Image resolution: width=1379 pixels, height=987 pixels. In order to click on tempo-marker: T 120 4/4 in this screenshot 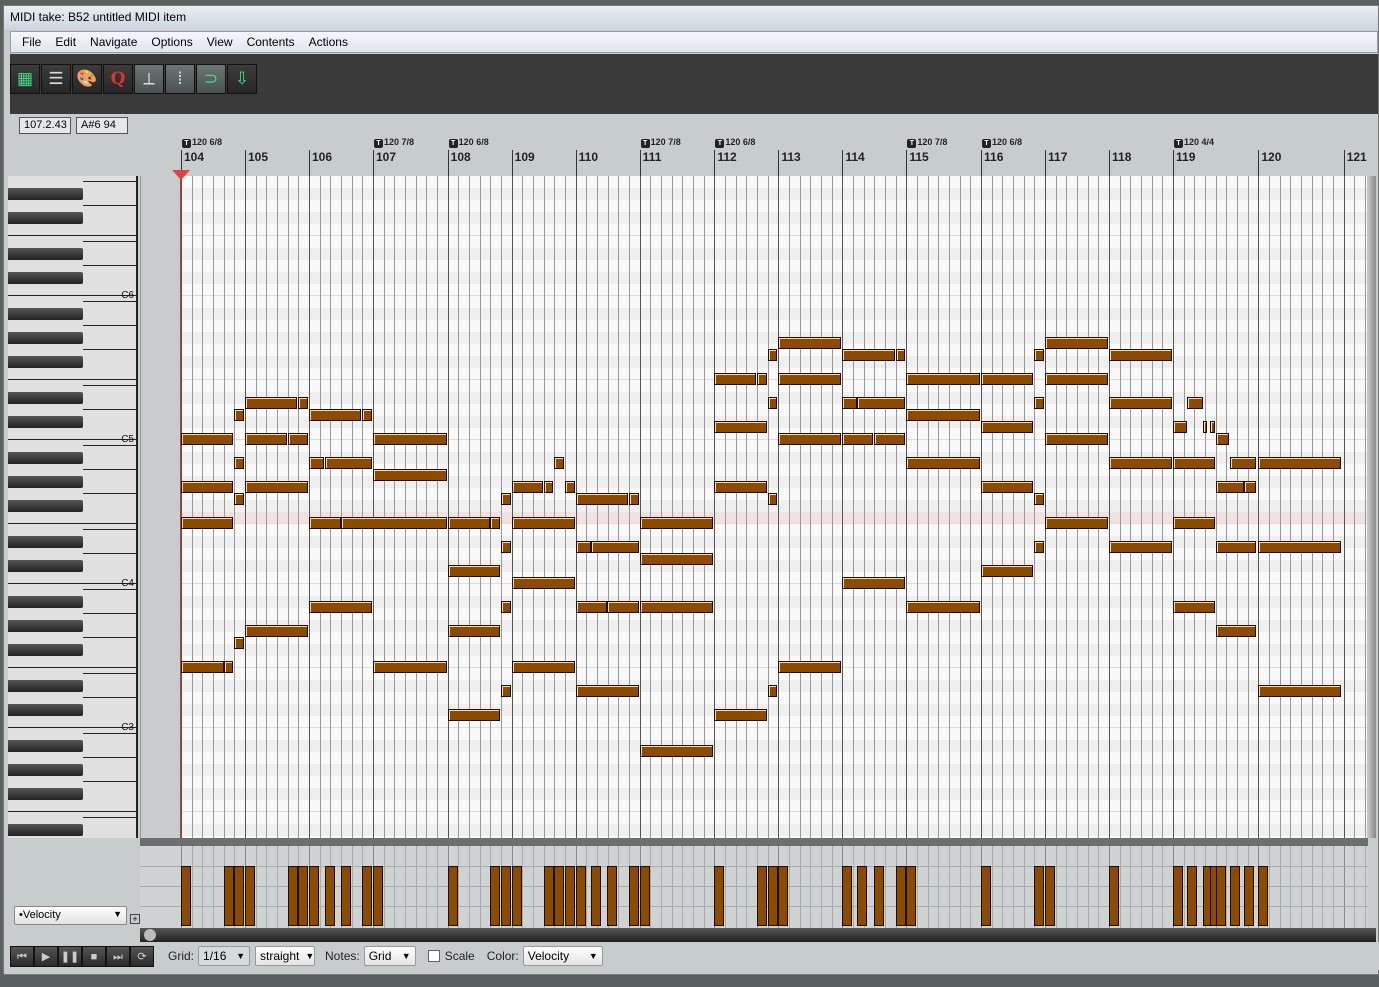, I will do `click(1194, 142)`.